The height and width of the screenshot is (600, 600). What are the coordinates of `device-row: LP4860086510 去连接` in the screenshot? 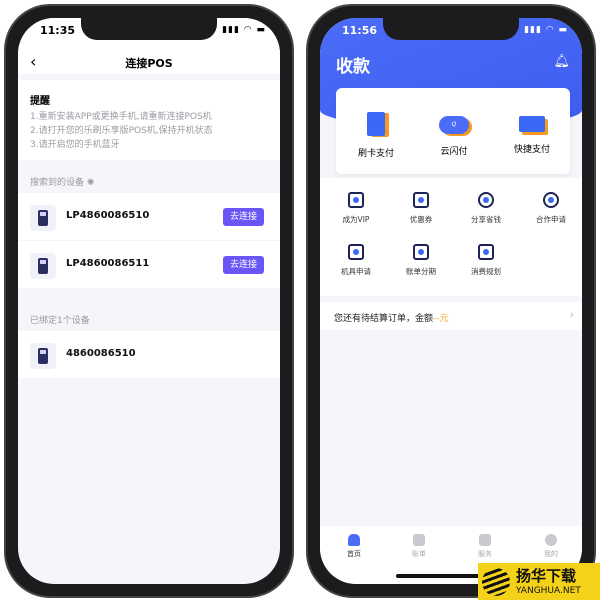 It's located at (149, 216).